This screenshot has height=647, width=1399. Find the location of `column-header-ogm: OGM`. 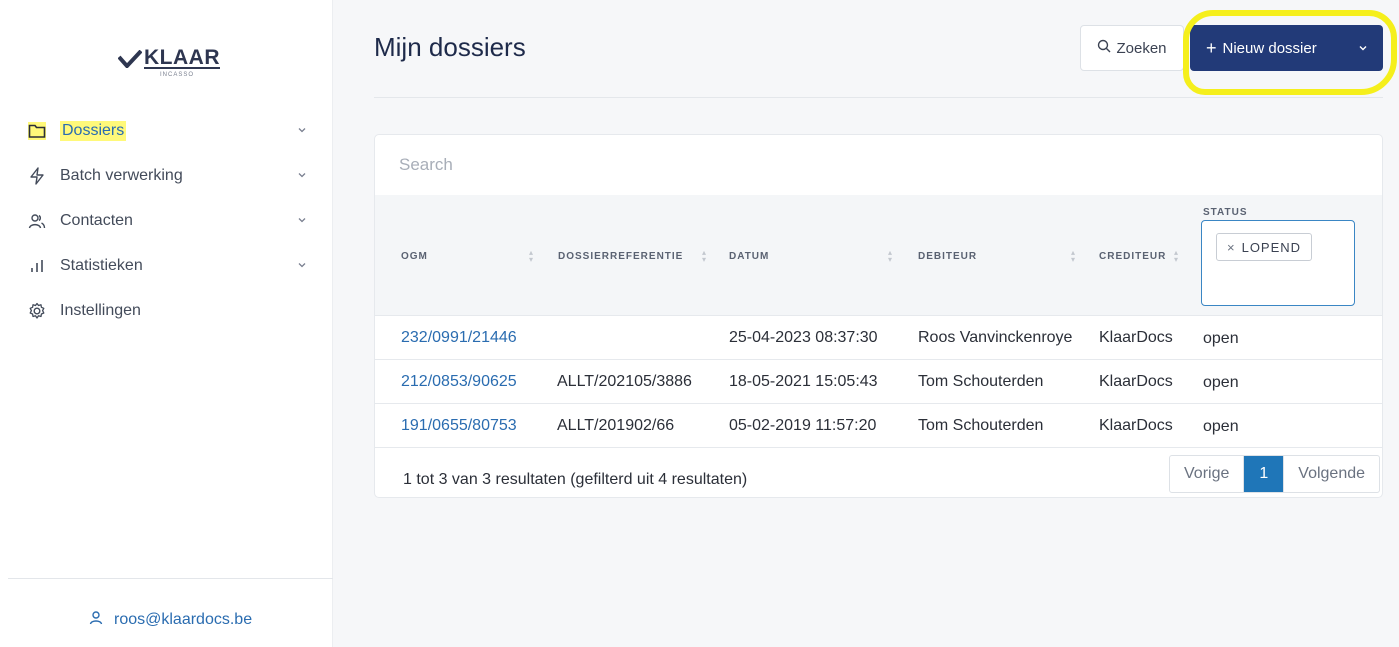

column-header-ogm: OGM is located at coordinates (414, 256).